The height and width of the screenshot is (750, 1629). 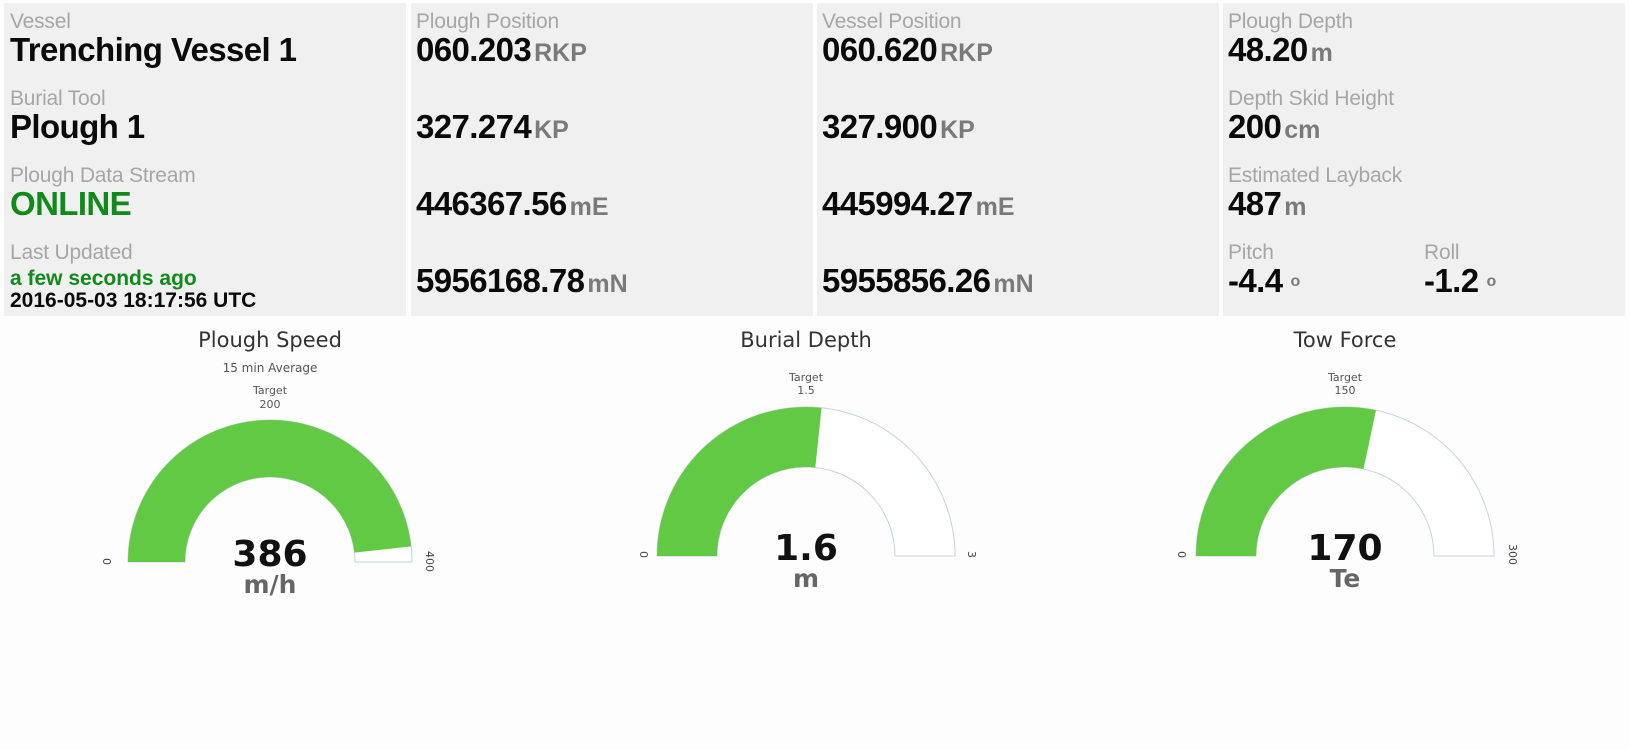 I want to click on gauge-value: 386, so click(x=270, y=554).